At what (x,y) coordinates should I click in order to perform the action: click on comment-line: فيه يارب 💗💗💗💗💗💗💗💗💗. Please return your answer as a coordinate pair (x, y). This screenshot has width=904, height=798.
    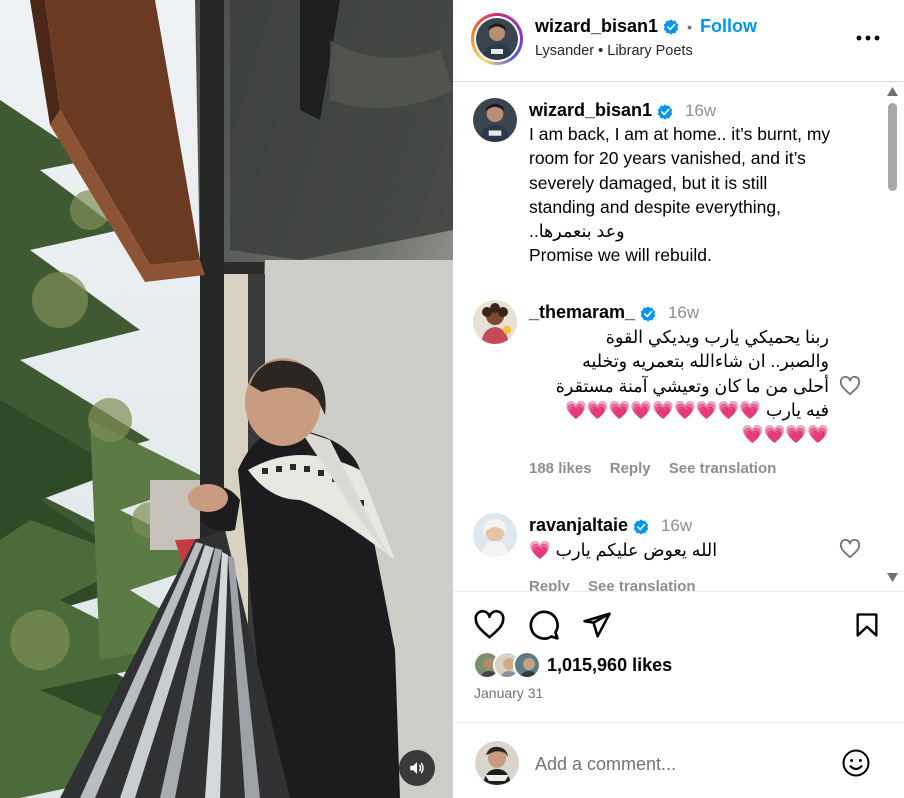
    Looking at the image, I should click on (697, 409).